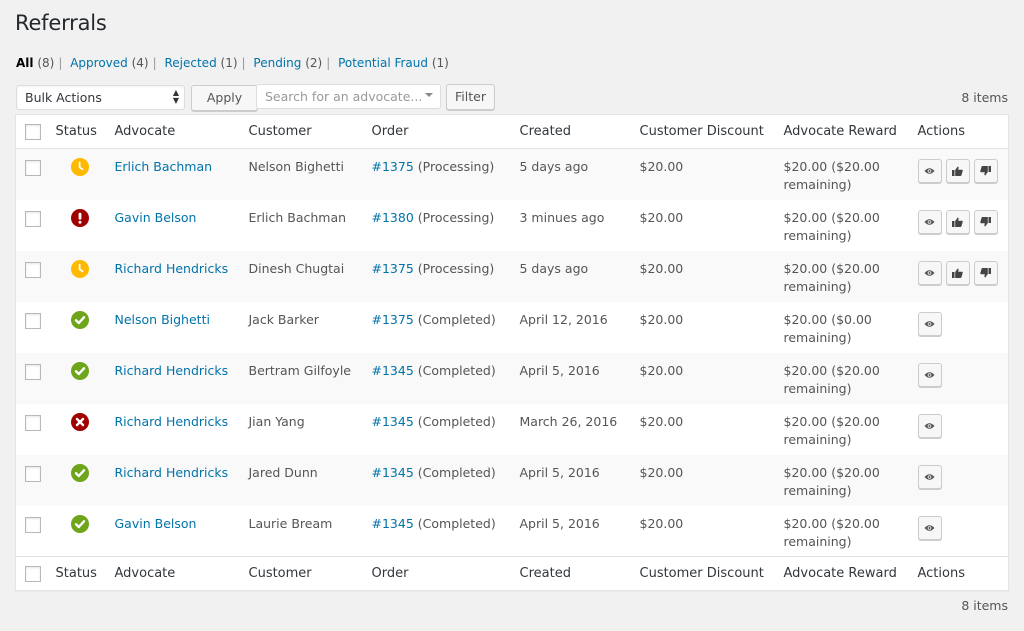 This screenshot has width=1024, height=631. I want to click on column-header-advocate-reward: Advocate Reward, so click(851, 132).